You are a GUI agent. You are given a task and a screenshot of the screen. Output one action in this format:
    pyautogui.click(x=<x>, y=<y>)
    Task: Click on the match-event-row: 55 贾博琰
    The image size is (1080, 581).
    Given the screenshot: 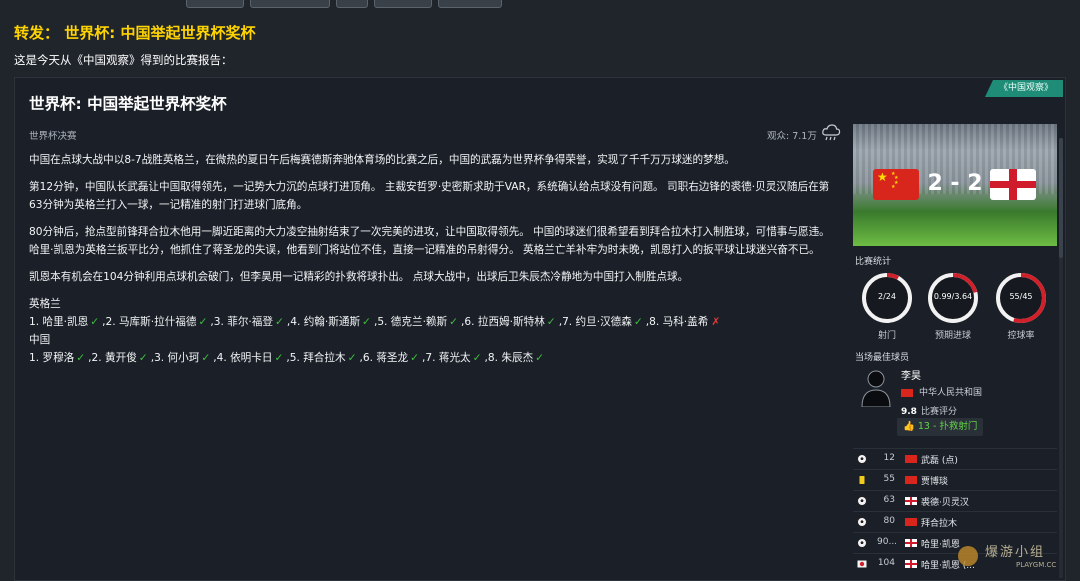 What is the action you would take?
    pyautogui.click(x=955, y=479)
    